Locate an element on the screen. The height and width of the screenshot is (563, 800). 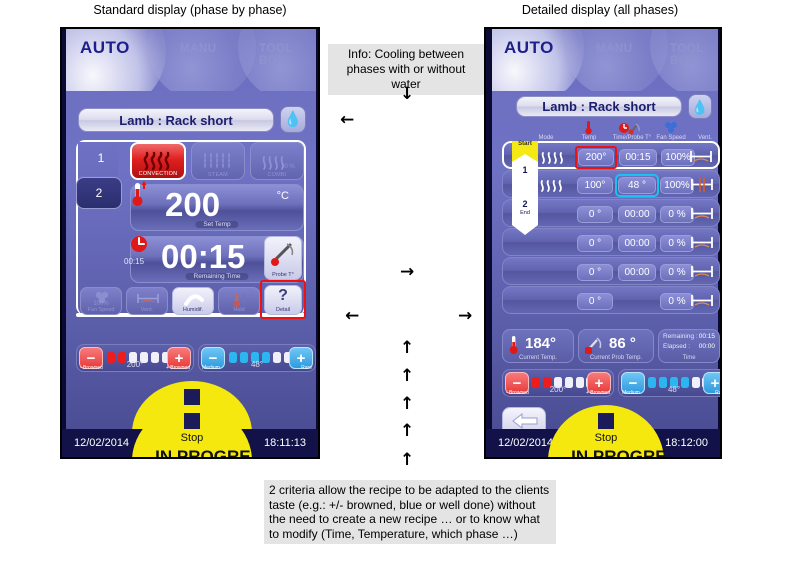
progress-text-right: … IN PROGRE is located at coordinates (608, 453).